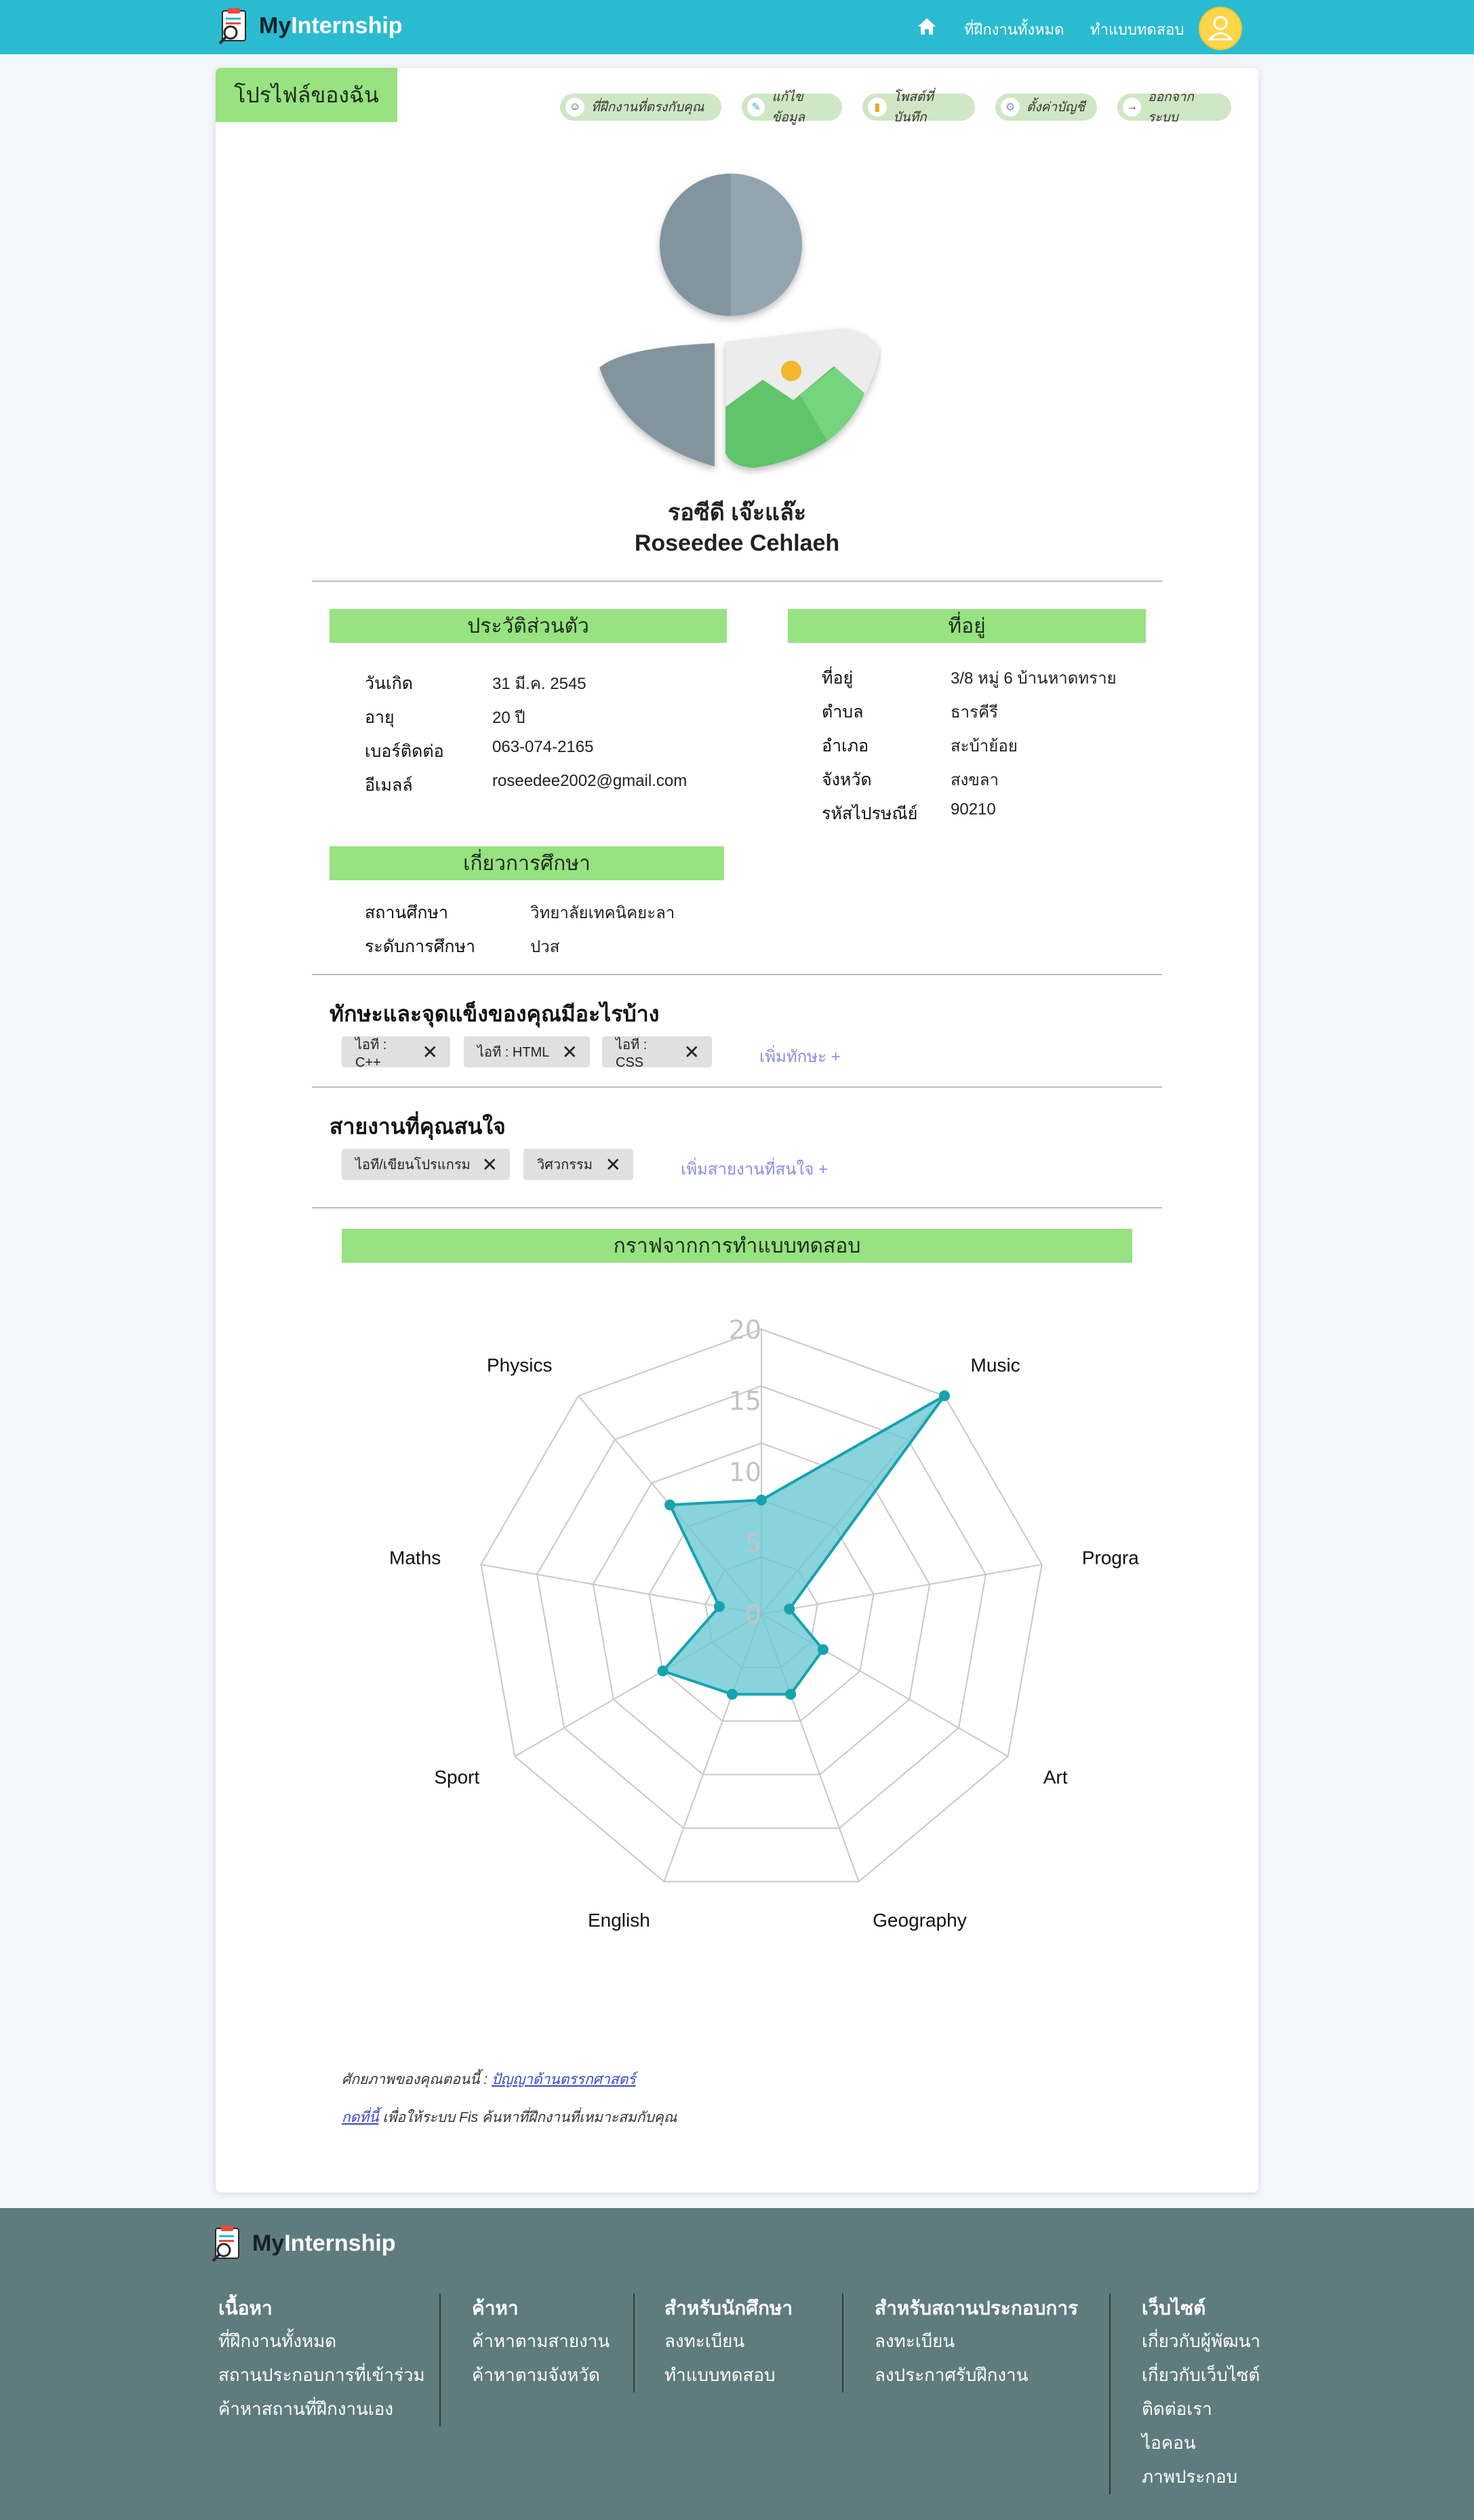 The width and height of the screenshot is (1474, 2520). What do you see at coordinates (527, 863) in the screenshot?
I see `education-header: เกี่ยวการศึกษา` at bounding box center [527, 863].